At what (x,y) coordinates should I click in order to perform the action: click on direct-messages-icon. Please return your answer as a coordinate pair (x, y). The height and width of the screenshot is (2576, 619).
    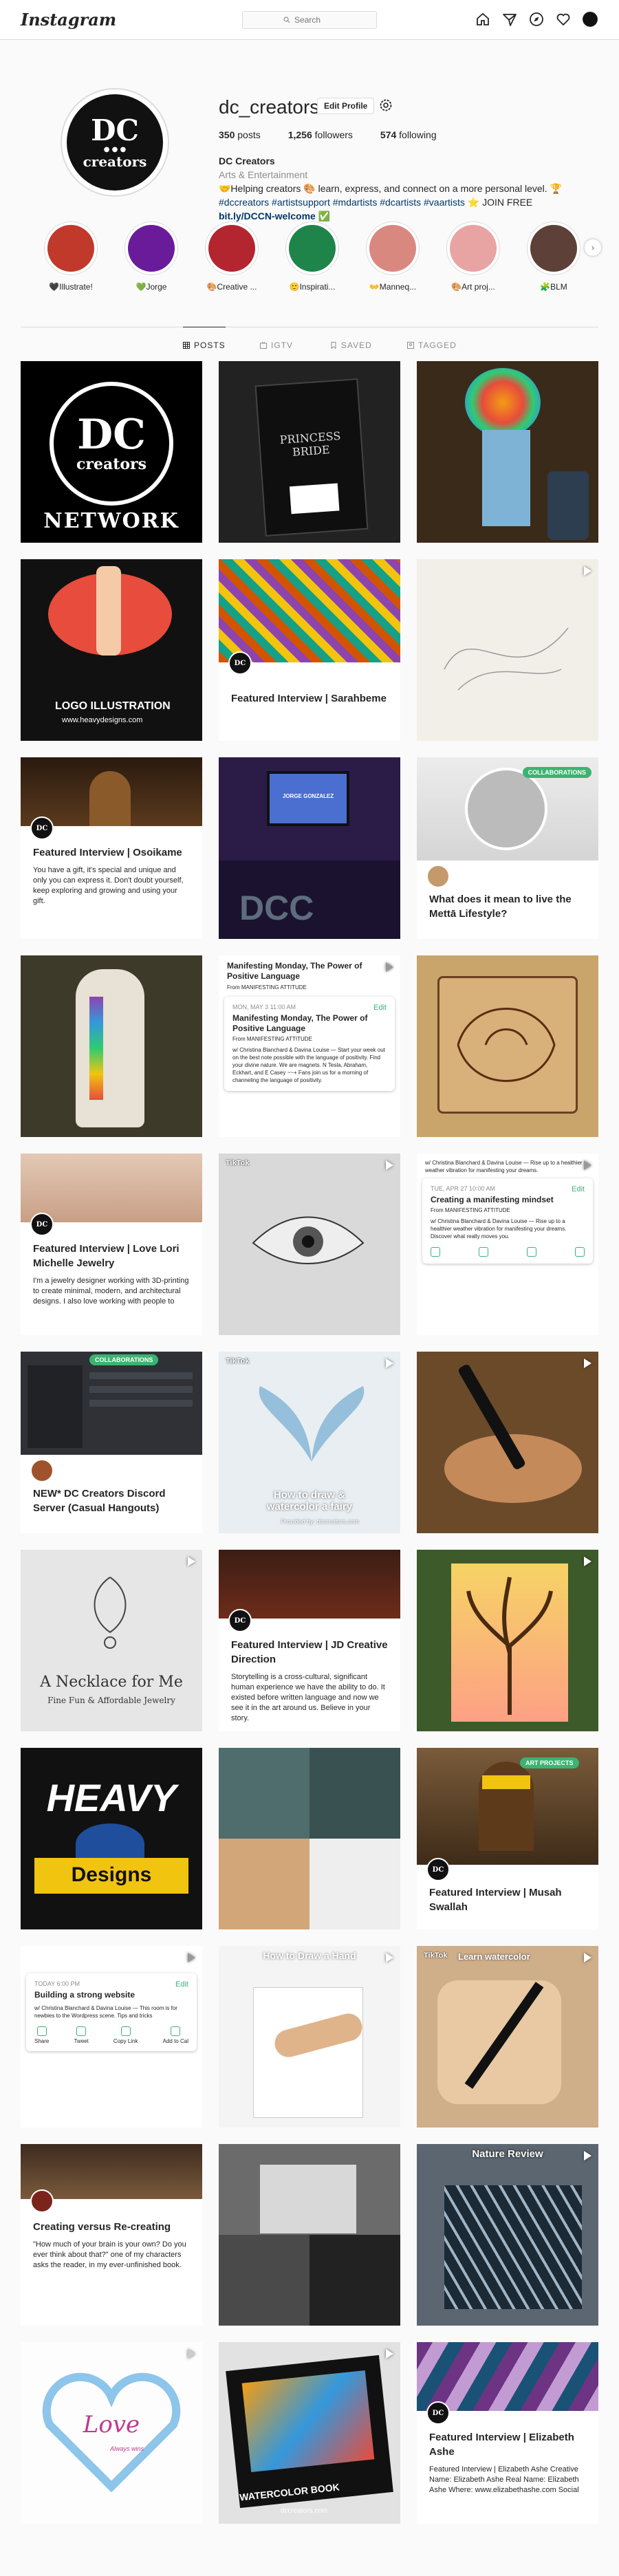
    Looking at the image, I should click on (509, 19).